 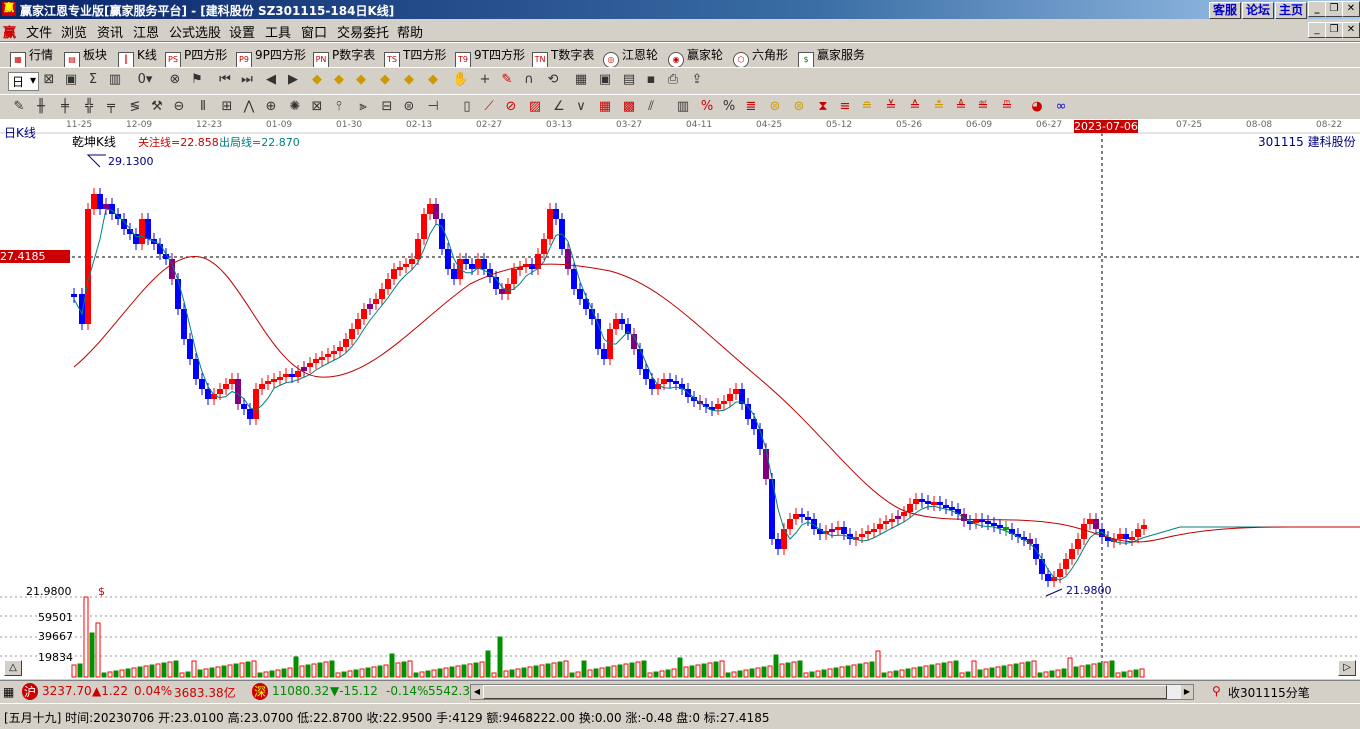 What do you see at coordinates (195, 31) in the screenshot?
I see `menu-formula: 公式选股` at bounding box center [195, 31].